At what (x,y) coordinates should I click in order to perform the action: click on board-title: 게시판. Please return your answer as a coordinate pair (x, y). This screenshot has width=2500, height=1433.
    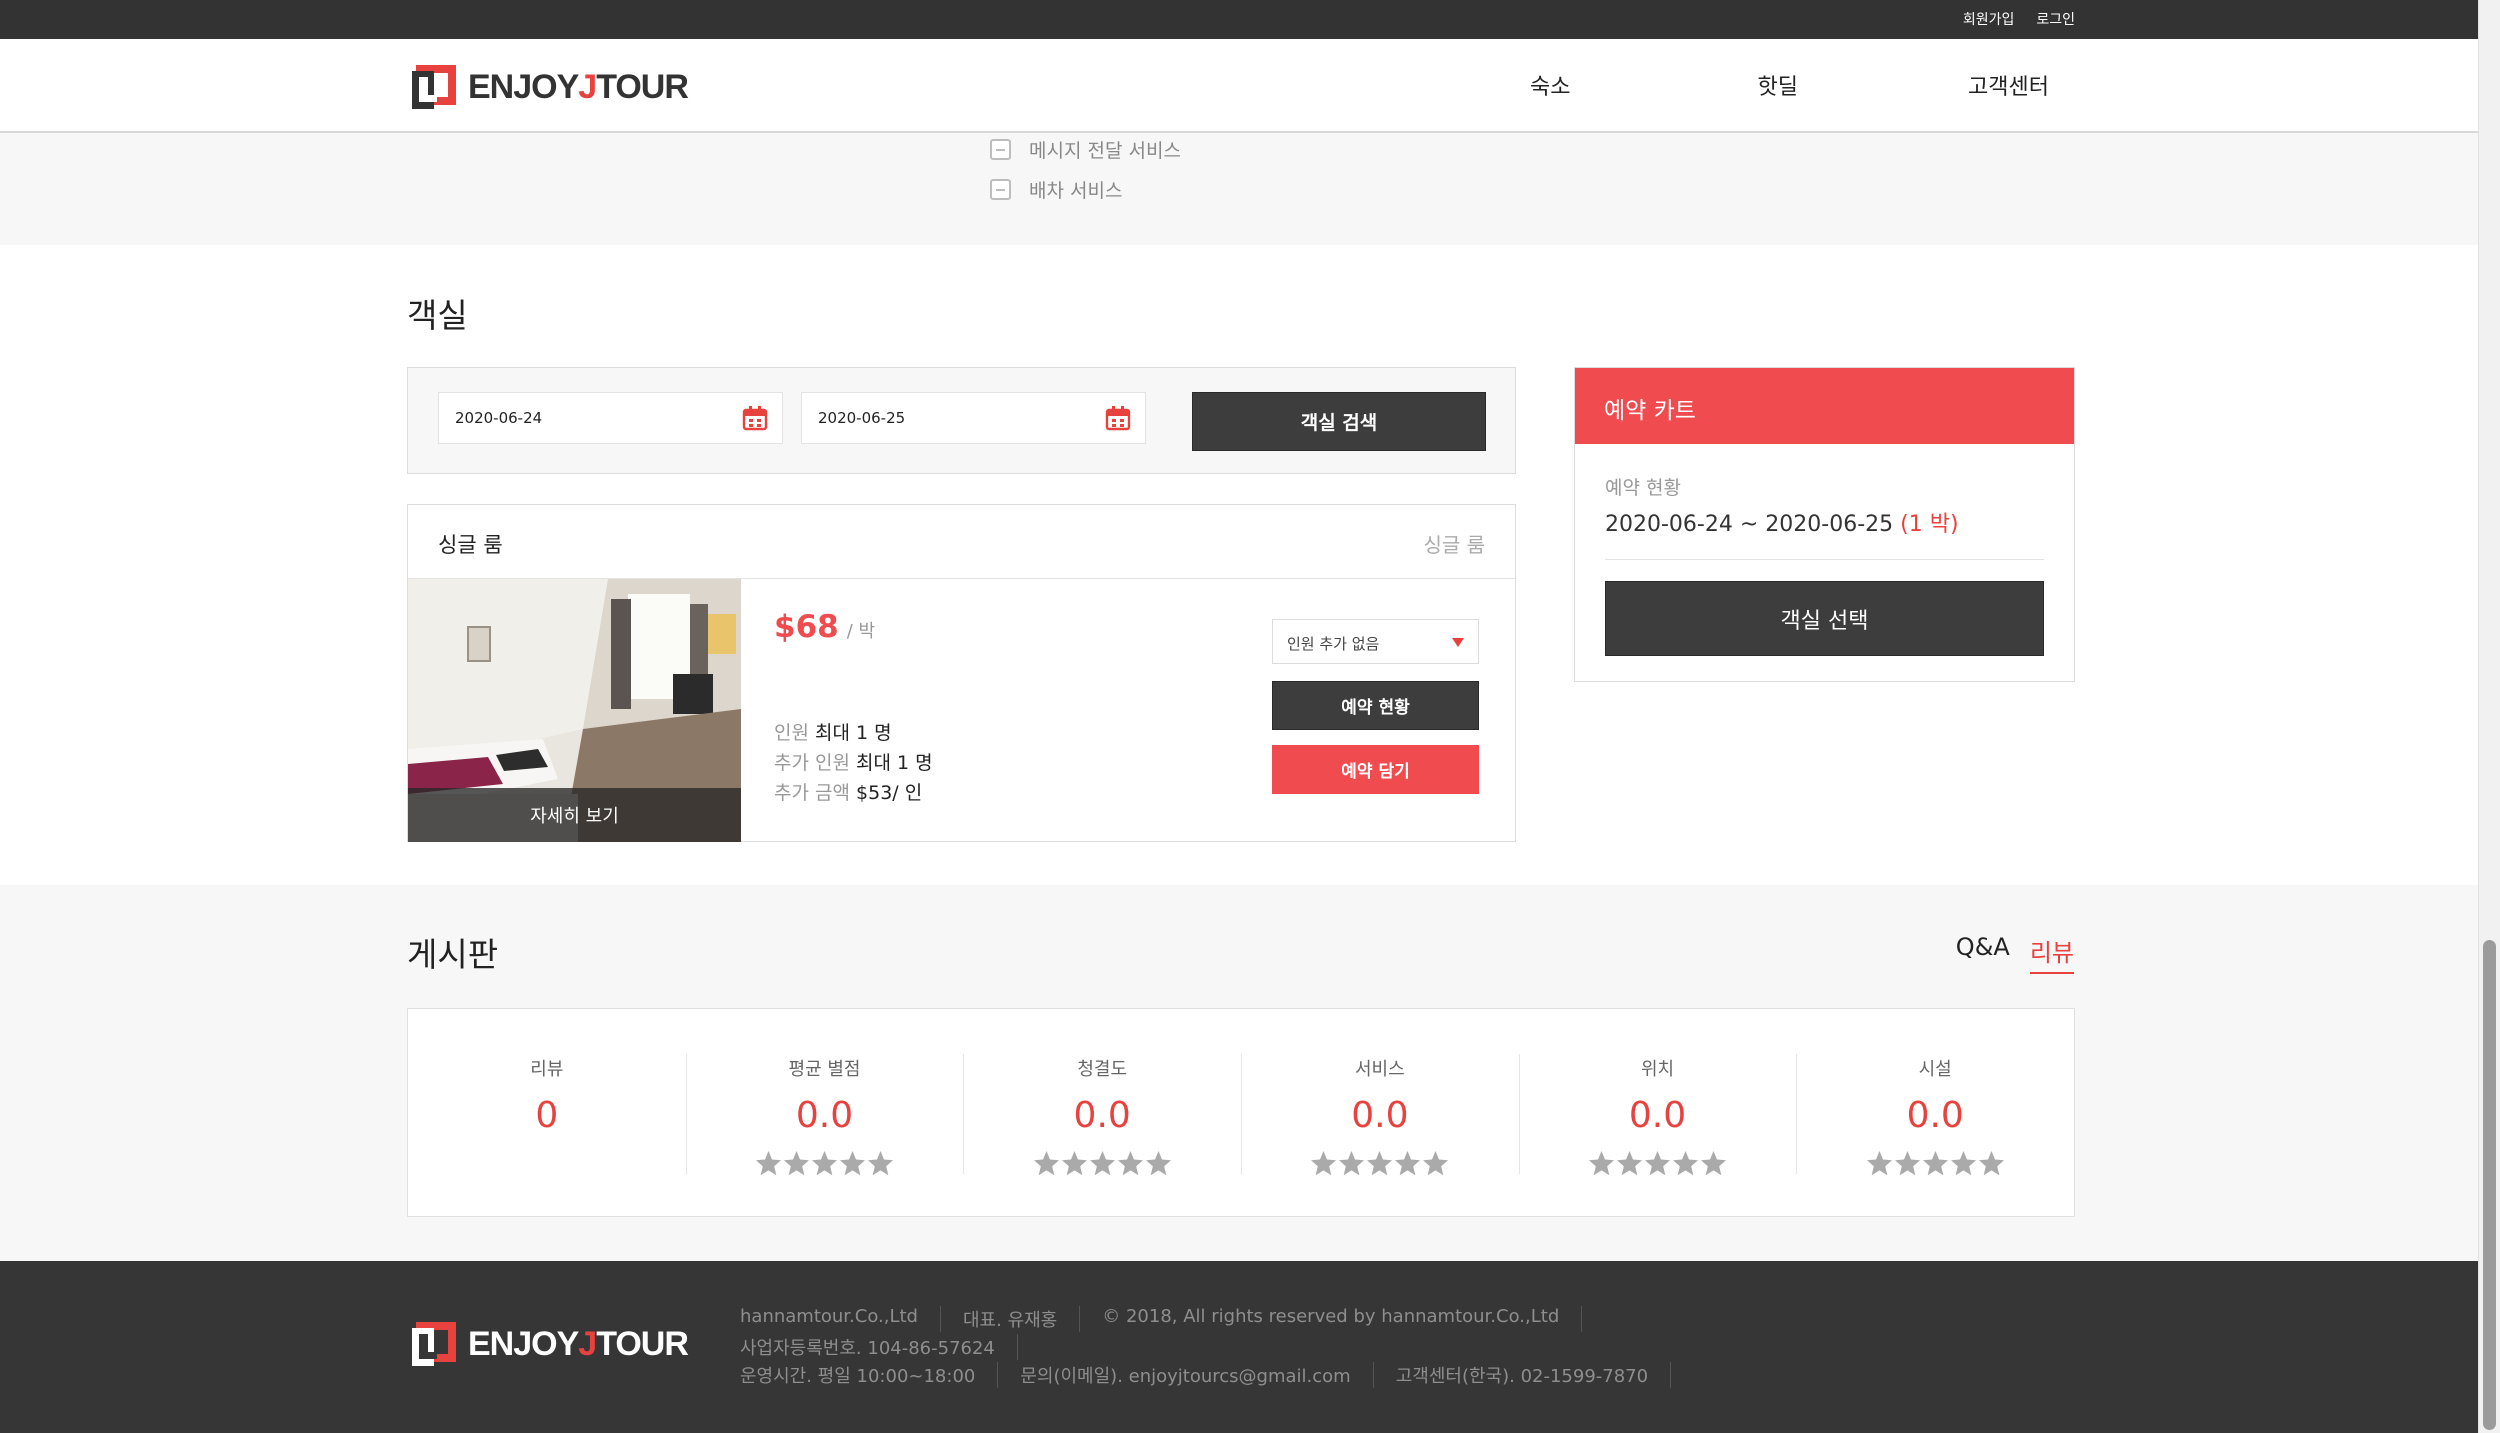
    Looking at the image, I should click on (453, 954).